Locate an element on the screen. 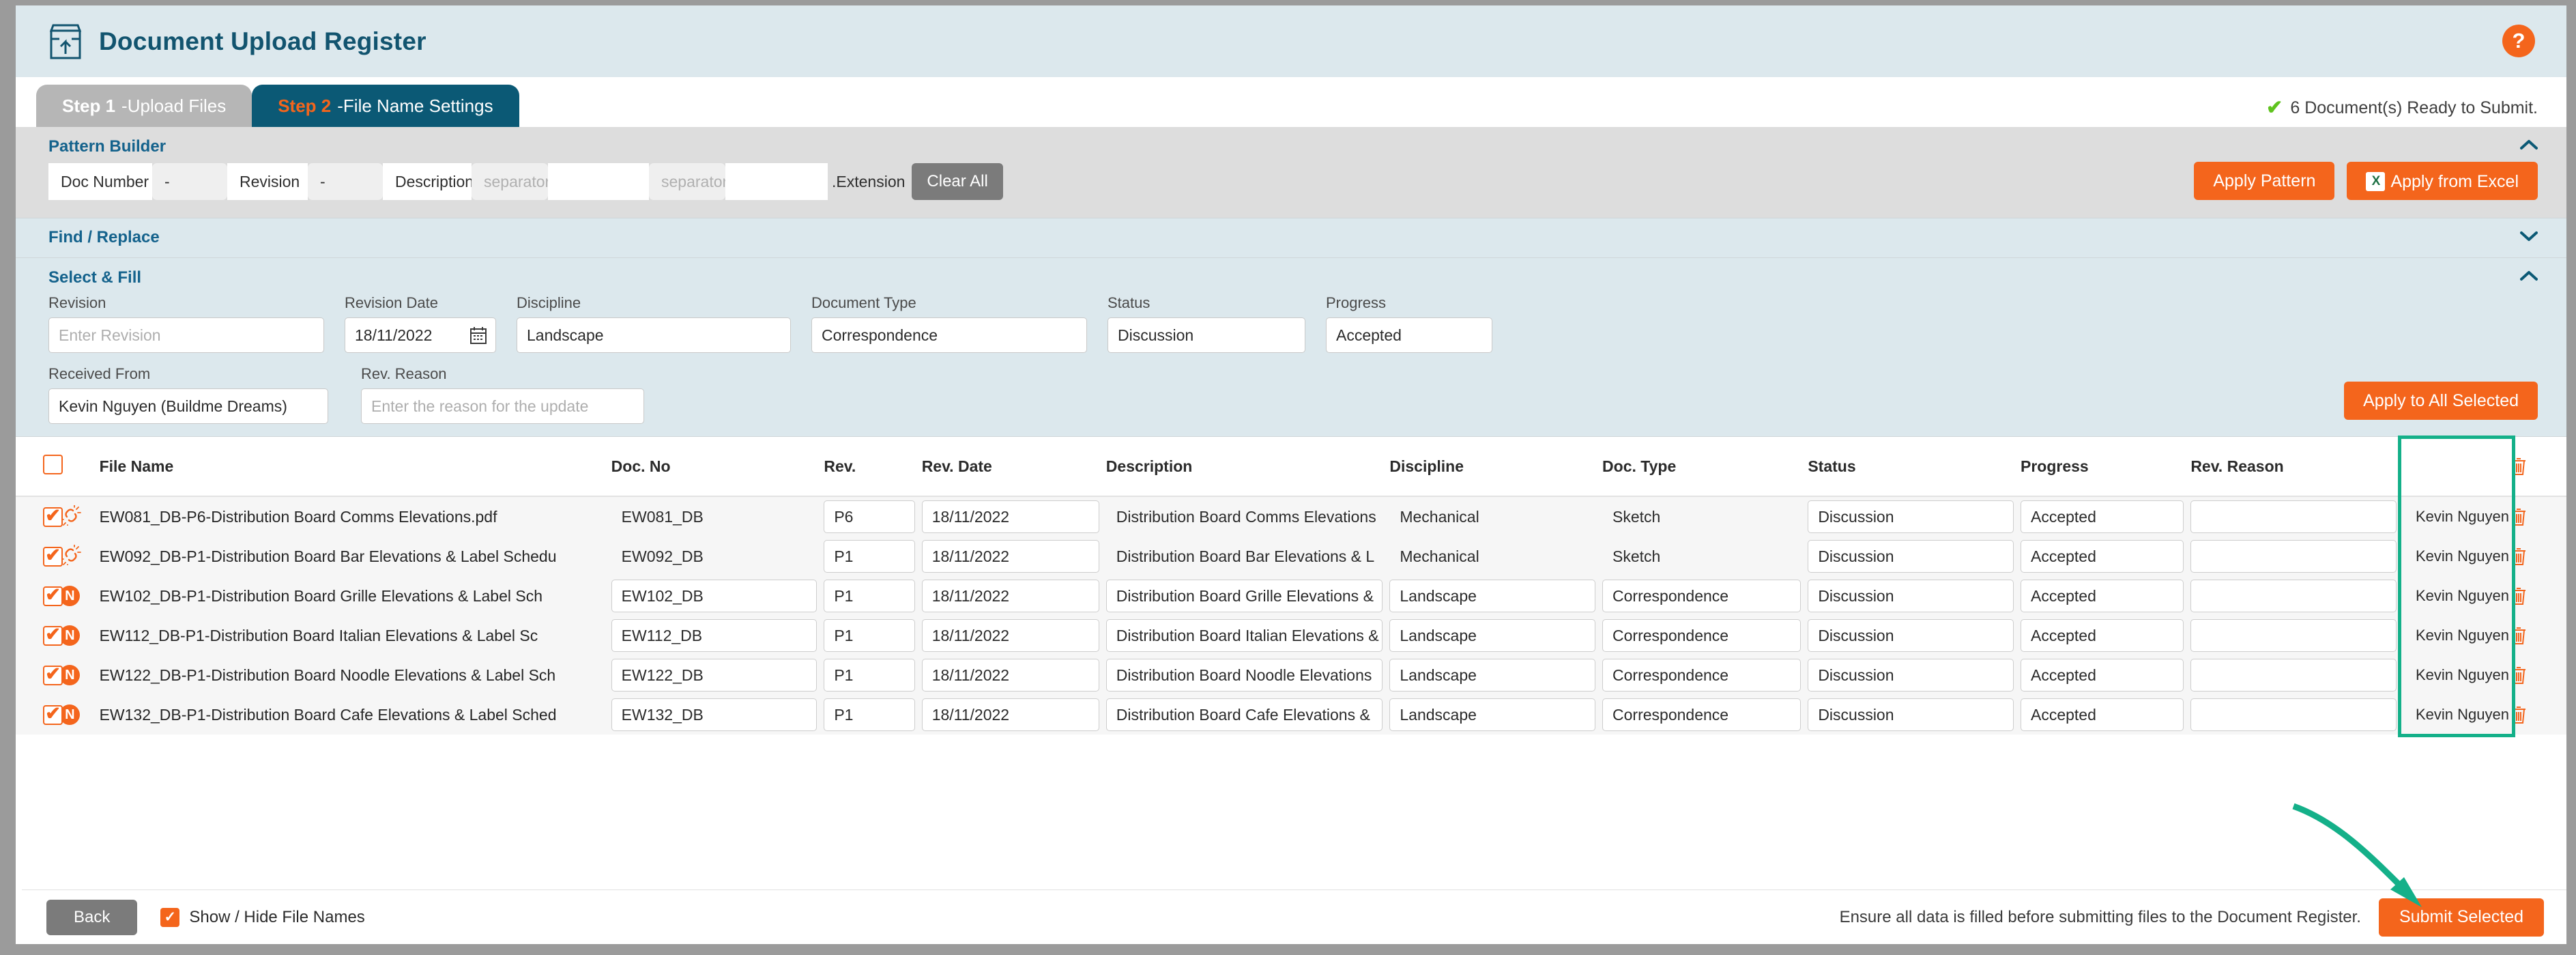  th-rev-date: Rev. Date is located at coordinates (1013, 467).